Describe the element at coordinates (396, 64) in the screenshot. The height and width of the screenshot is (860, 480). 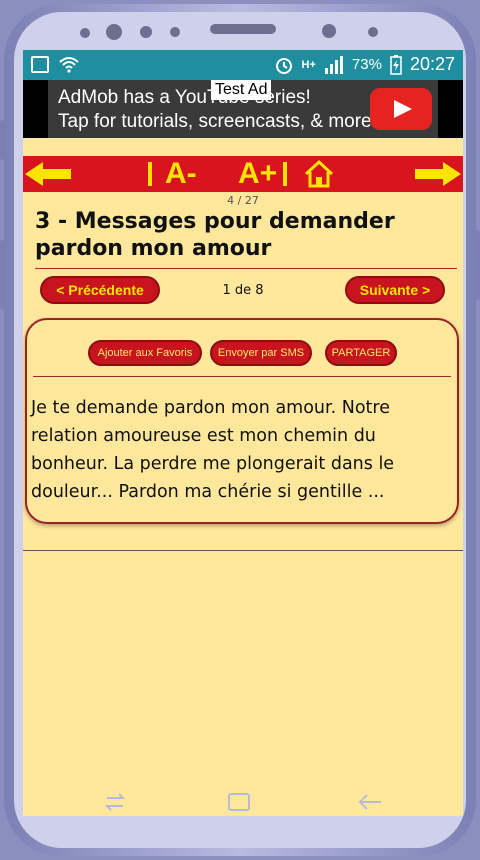
I see `battery-charging-icon` at that location.